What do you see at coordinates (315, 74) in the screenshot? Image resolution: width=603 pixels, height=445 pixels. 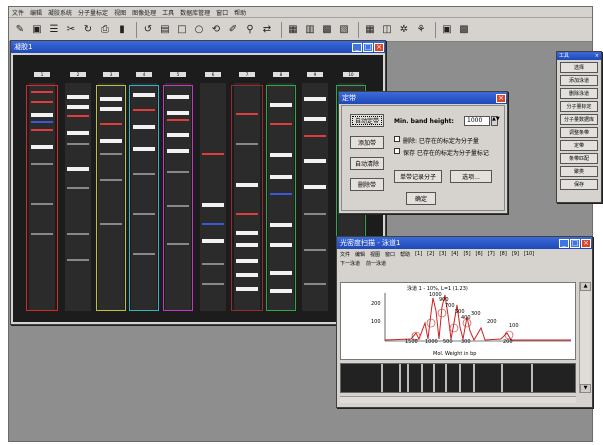 I see `lane-header: 9` at bounding box center [315, 74].